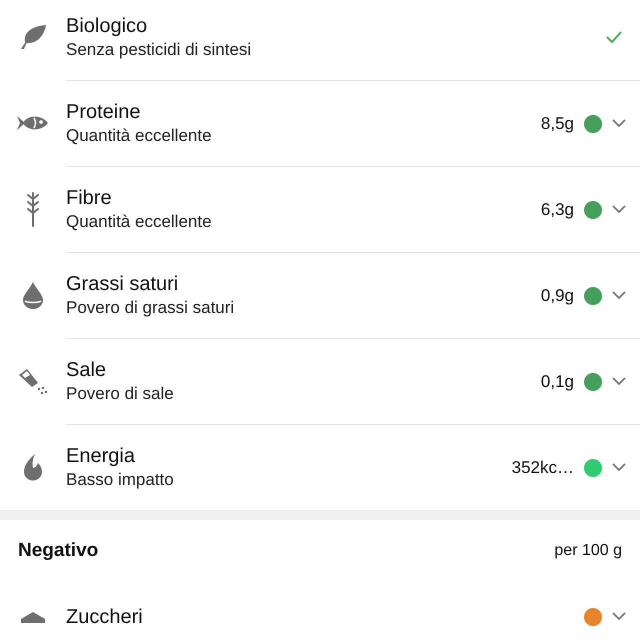  Describe the element at coordinates (105, 617) in the screenshot. I see `item-title: Zuccheri` at that location.